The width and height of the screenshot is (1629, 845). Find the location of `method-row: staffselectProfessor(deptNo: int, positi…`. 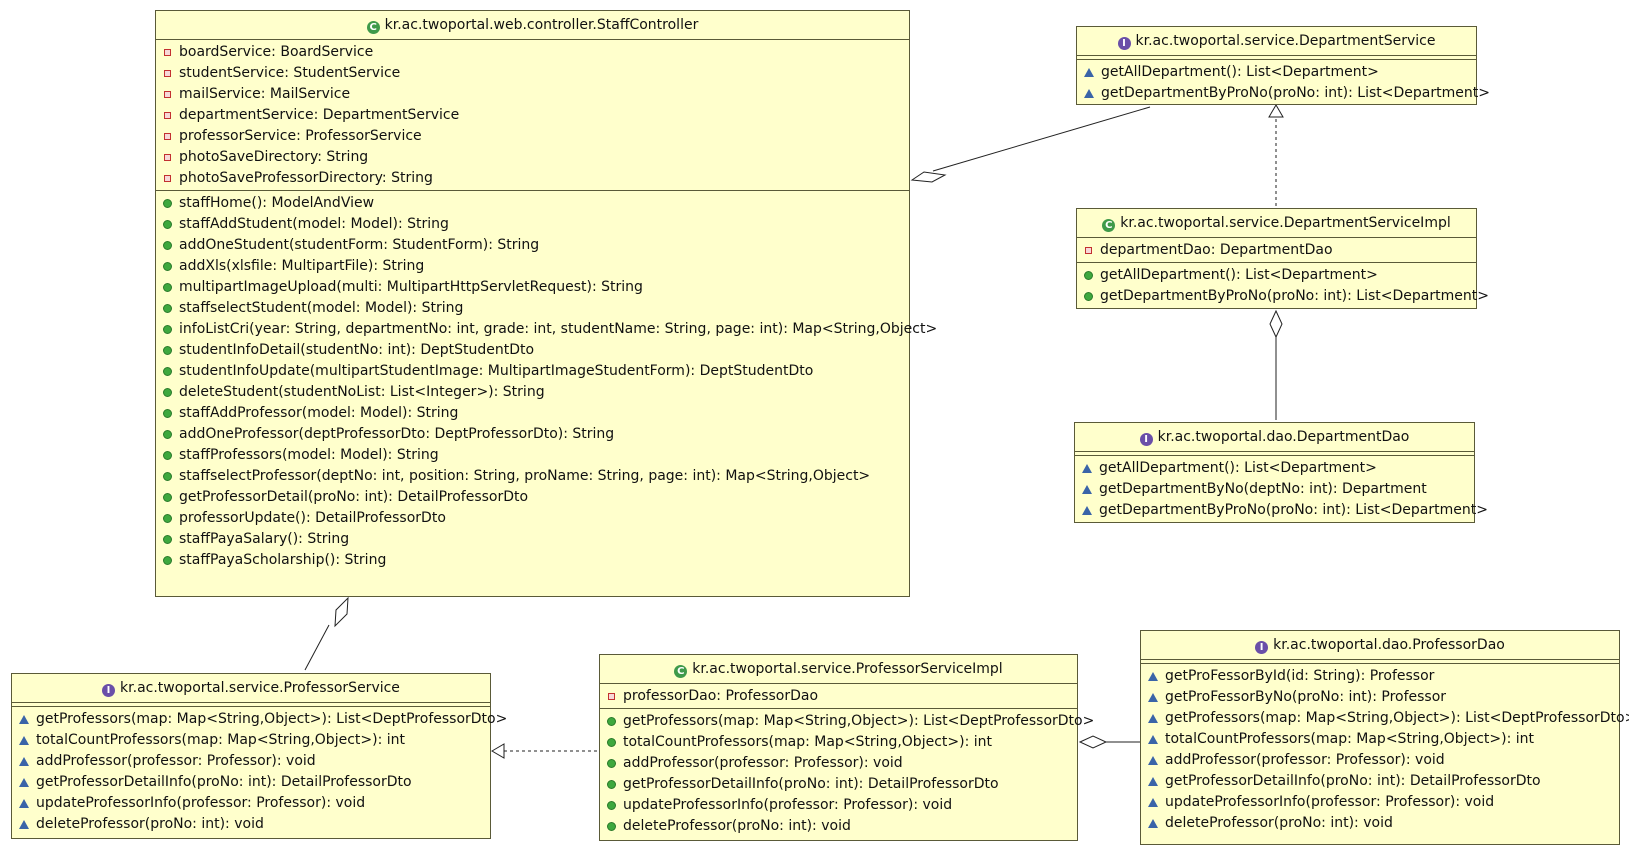

method-row: staffselectProfessor(deptNo: int, positi… is located at coordinates (532, 476).